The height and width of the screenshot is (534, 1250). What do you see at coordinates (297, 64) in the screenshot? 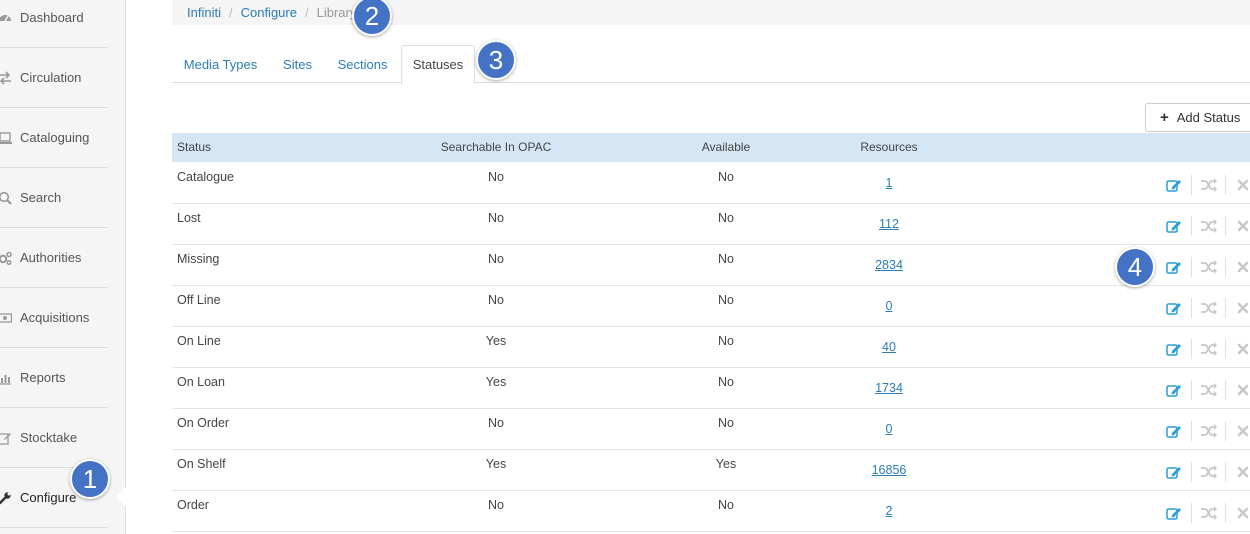
I see `tab-sites: Sites` at bounding box center [297, 64].